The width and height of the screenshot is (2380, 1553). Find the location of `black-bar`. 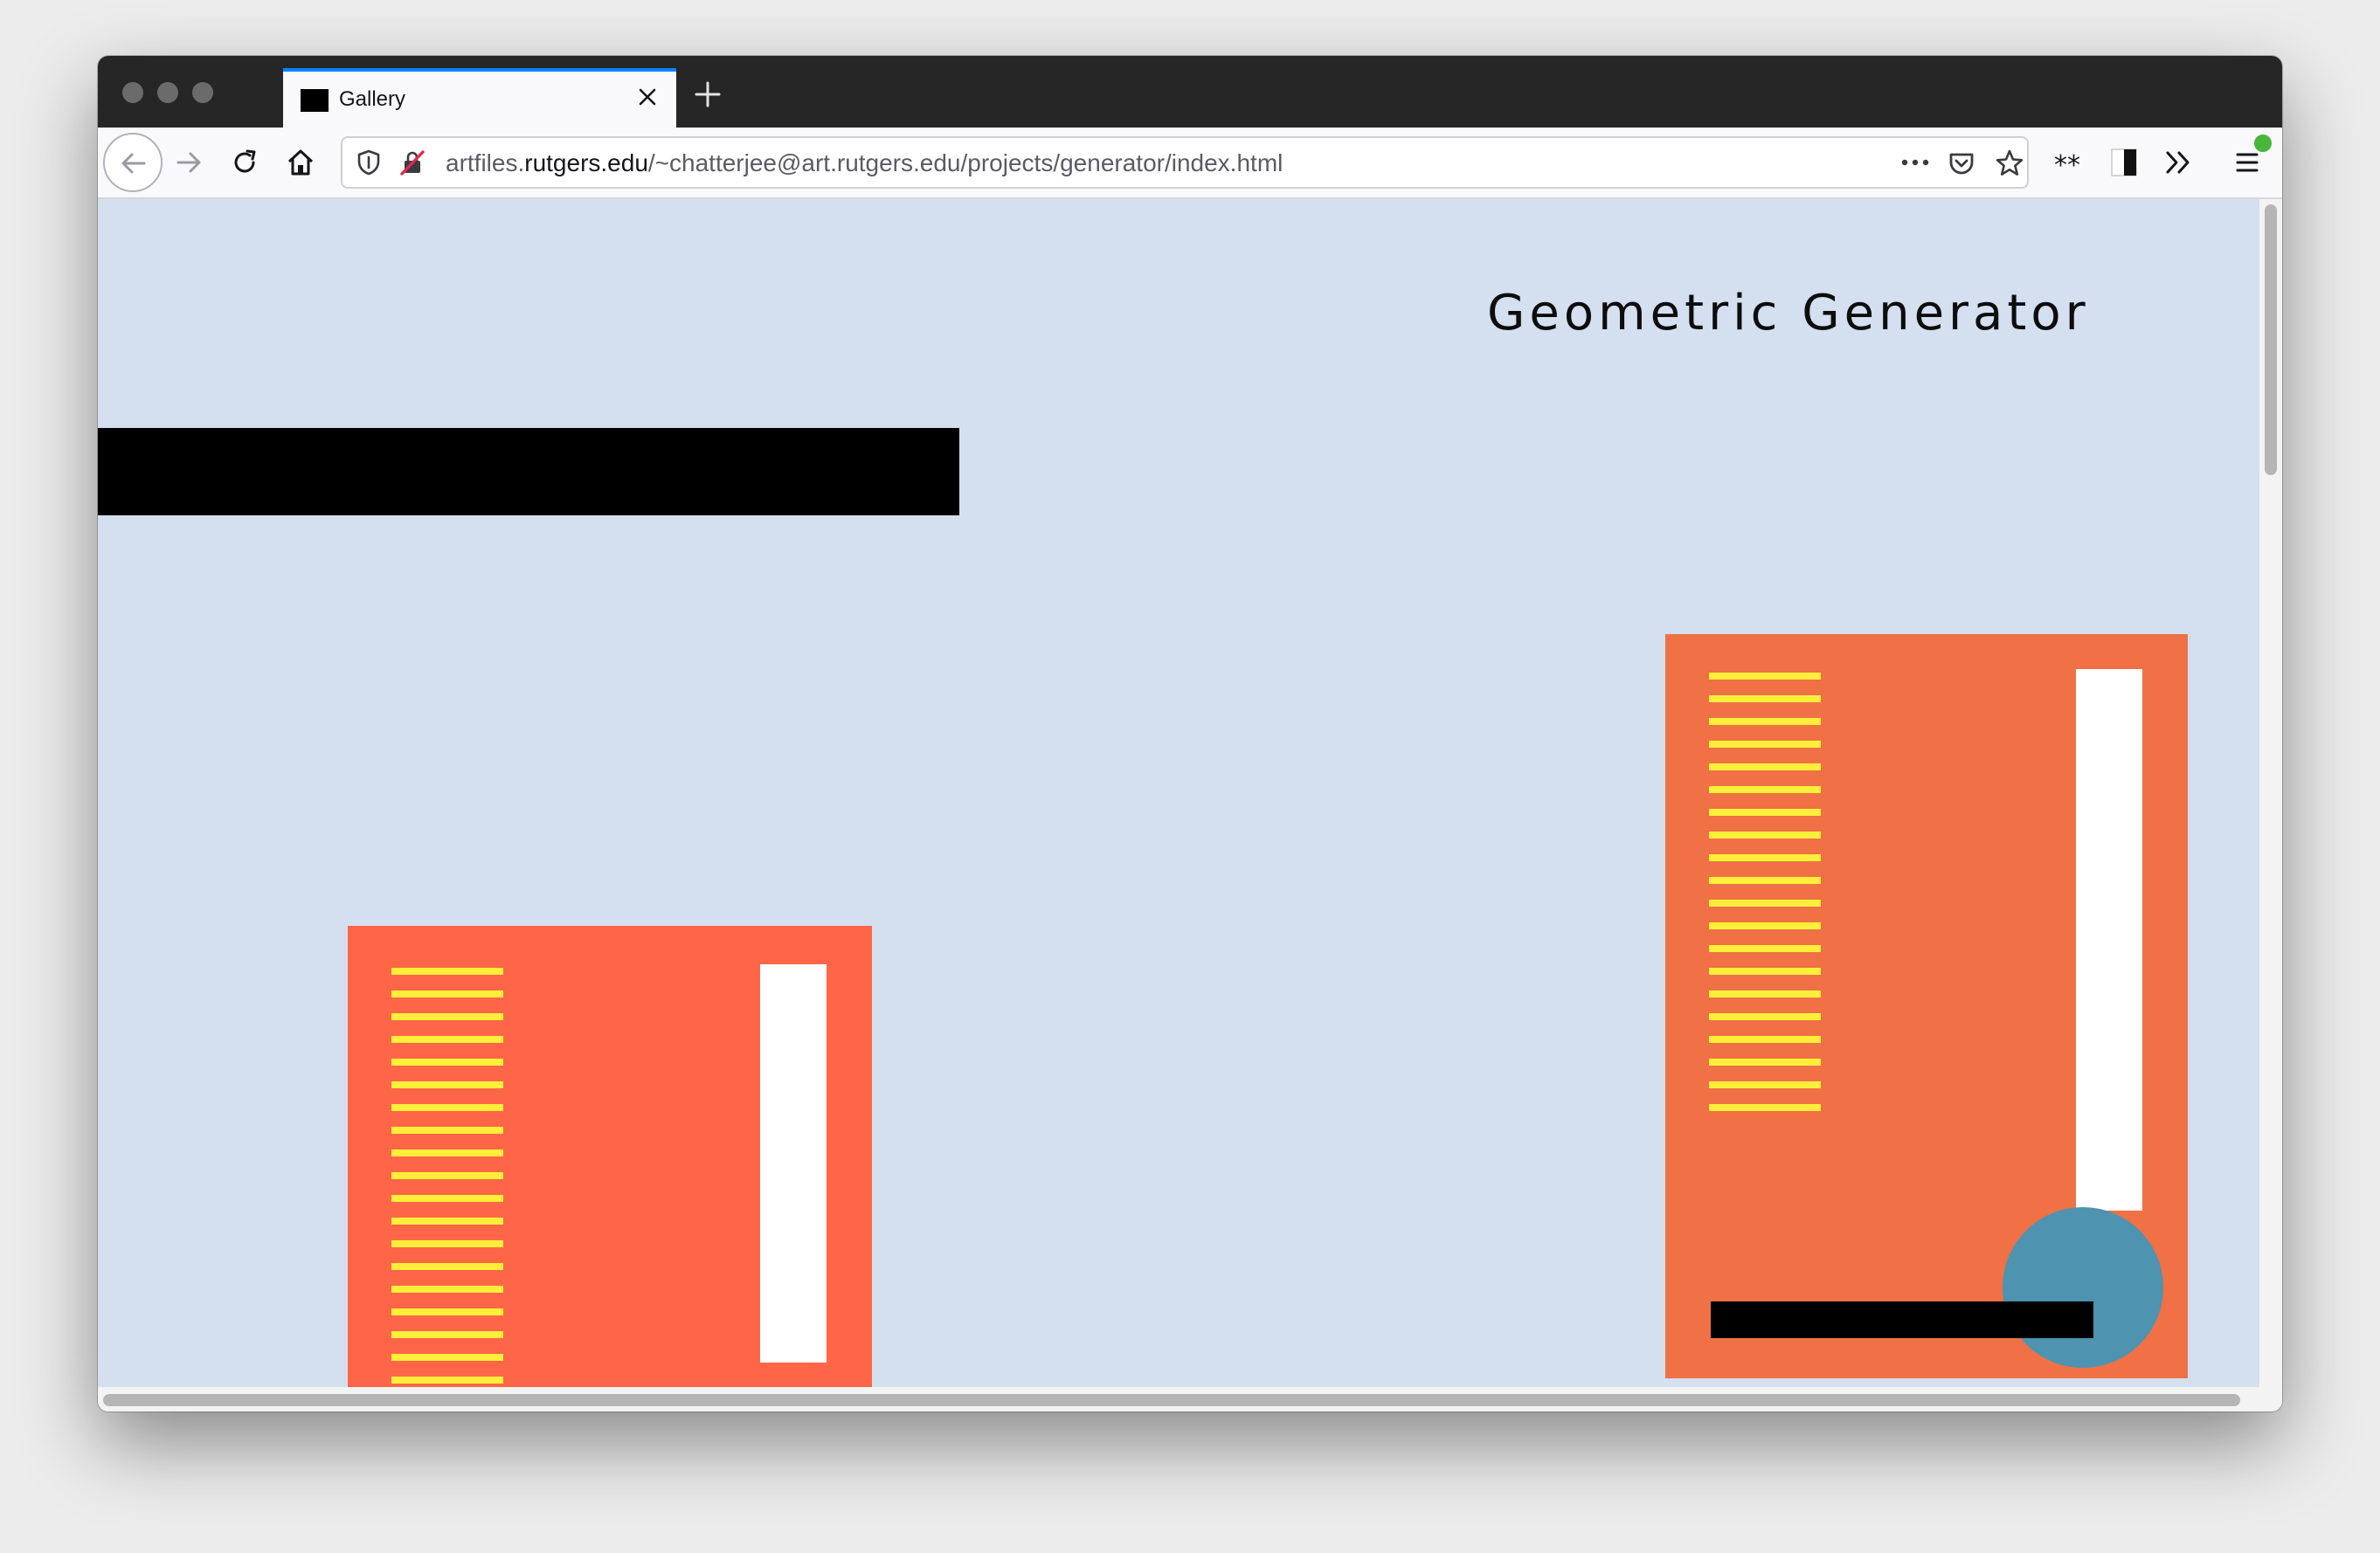

black-bar is located at coordinates (528, 472).